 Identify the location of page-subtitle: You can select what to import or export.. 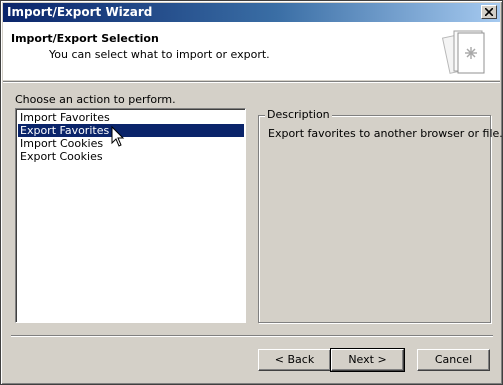
(159, 54).